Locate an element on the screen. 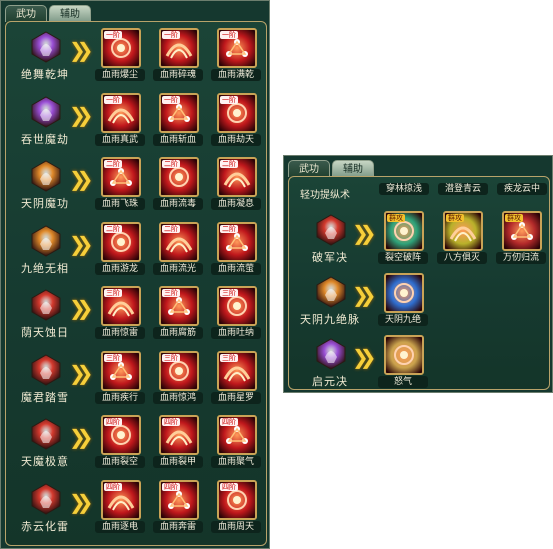 The width and height of the screenshot is (553, 549). skill-slot: 二阶血雨流毒 is located at coordinates (178, 183).